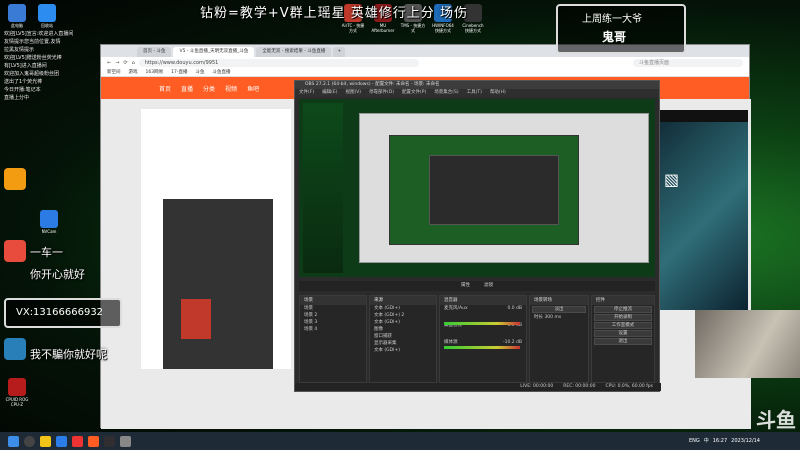 This screenshot has width=800, height=450. I want to click on scene-item: 场景, so click(333, 308).